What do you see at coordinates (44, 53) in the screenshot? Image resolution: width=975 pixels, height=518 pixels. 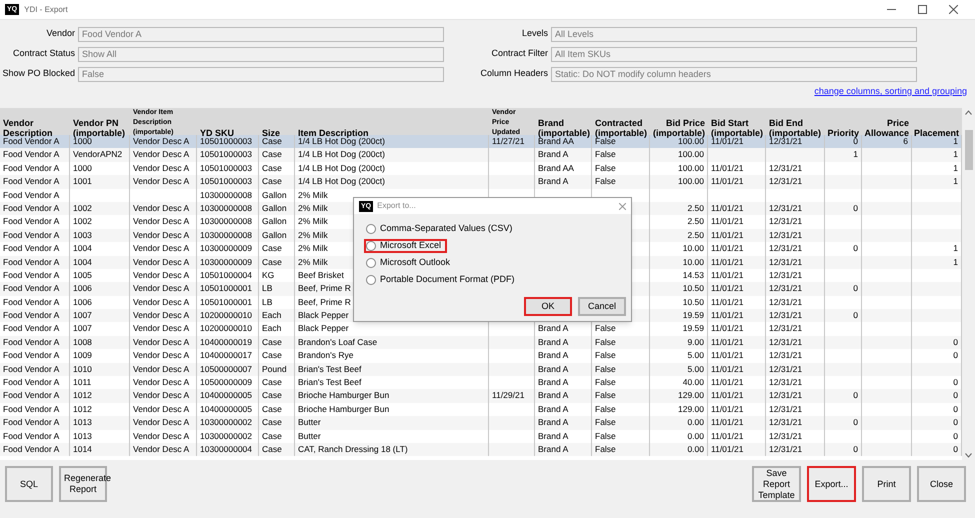 I see `filter-label: Contract Status` at bounding box center [44, 53].